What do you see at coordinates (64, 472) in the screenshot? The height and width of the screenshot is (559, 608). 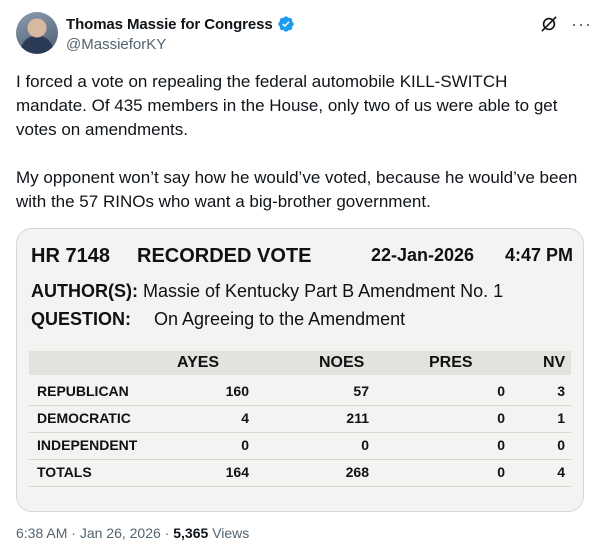 I see `party-cell: TOTALS` at bounding box center [64, 472].